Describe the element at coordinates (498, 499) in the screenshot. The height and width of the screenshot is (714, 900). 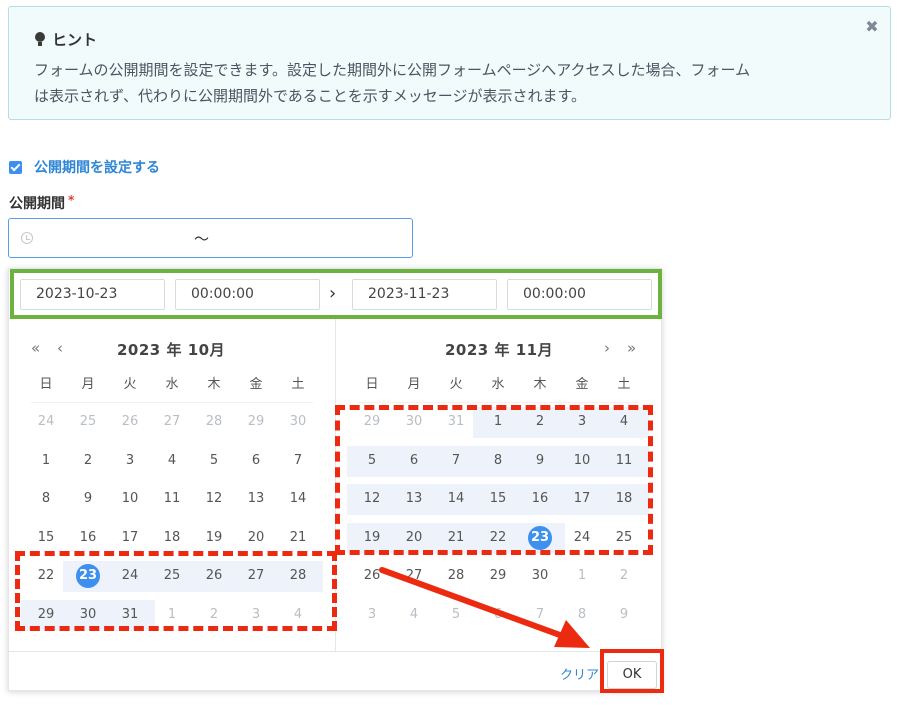
I see `right-day-cell: 15` at that location.